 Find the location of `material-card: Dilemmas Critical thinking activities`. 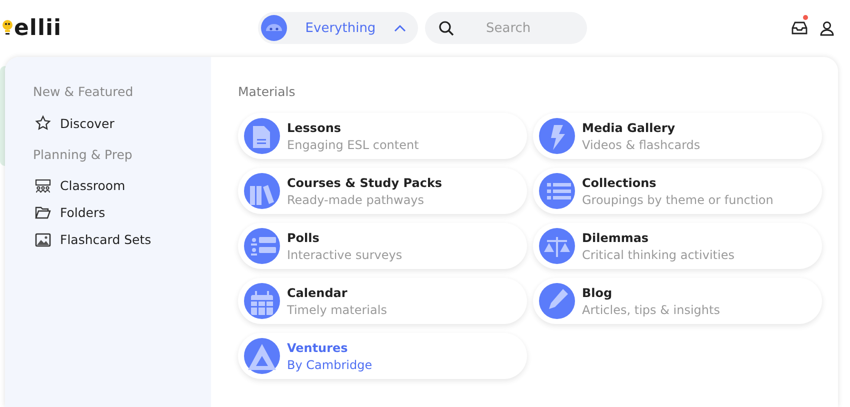

material-card: Dilemmas Critical thinking activities is located at coordinates (677, 246).